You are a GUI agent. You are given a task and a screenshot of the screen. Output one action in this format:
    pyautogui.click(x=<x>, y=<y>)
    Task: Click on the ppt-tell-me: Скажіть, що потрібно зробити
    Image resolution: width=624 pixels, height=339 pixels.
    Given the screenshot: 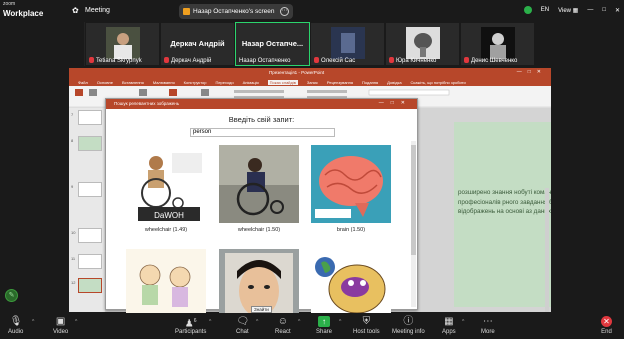 What is the action you would take?
    pyautogui.click(x=438, y=82)
    